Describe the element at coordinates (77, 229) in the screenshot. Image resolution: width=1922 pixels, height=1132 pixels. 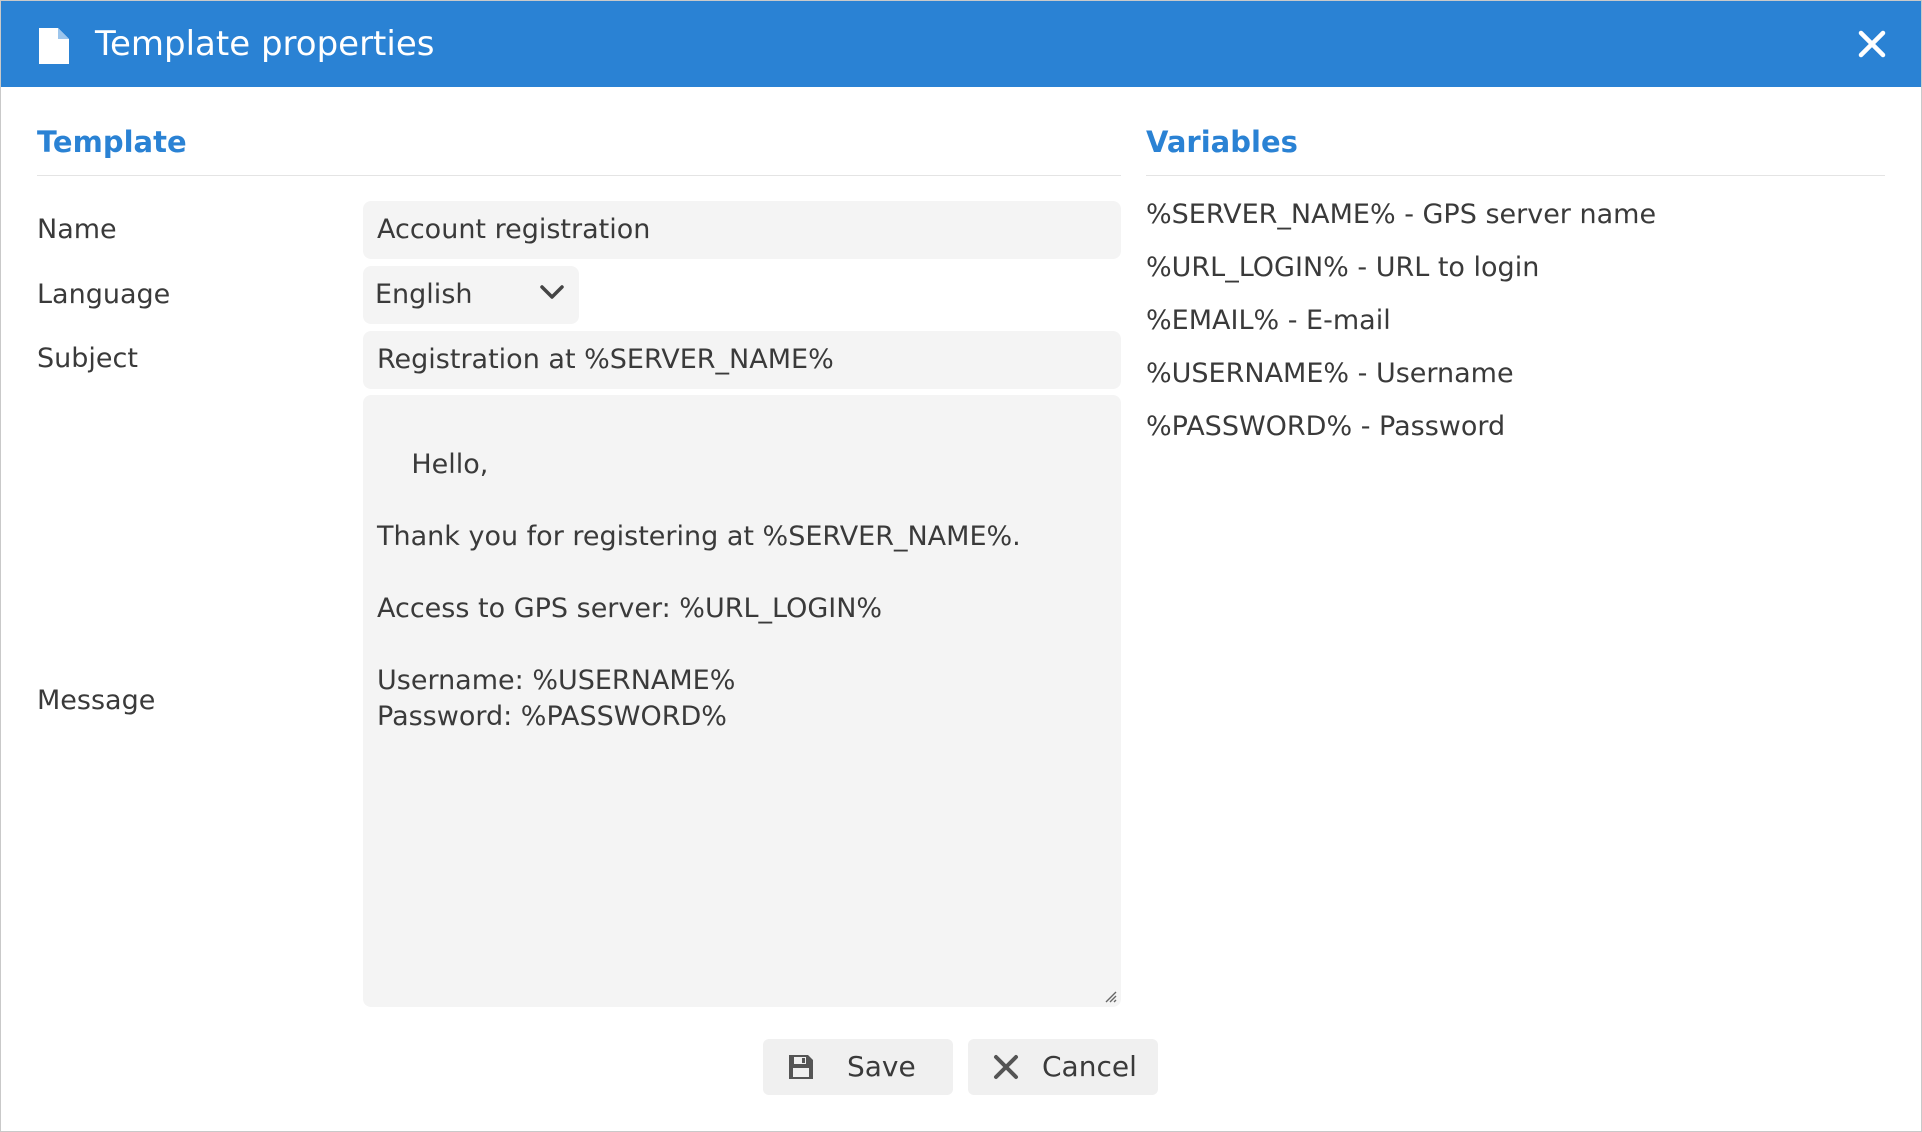
I see `name-label: Name` at that location.